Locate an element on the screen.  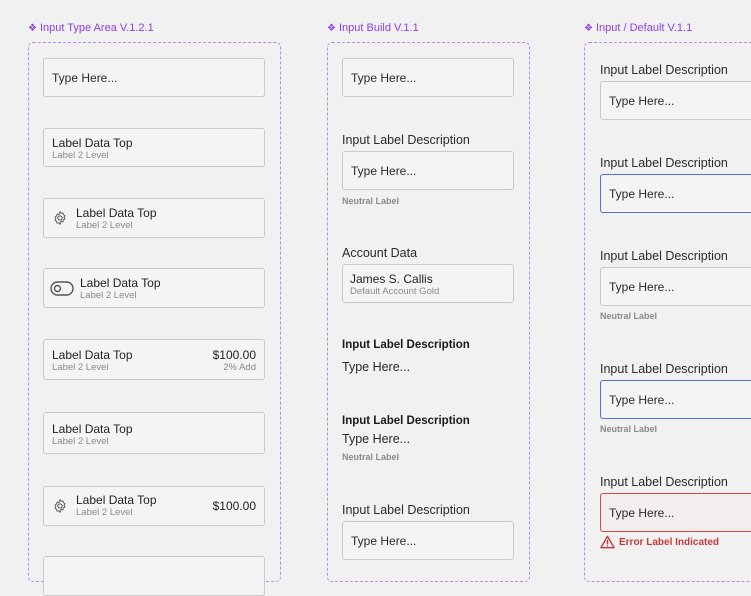
account-input: James S. Callis Default Account Gold is located at coordinates (428, 283).